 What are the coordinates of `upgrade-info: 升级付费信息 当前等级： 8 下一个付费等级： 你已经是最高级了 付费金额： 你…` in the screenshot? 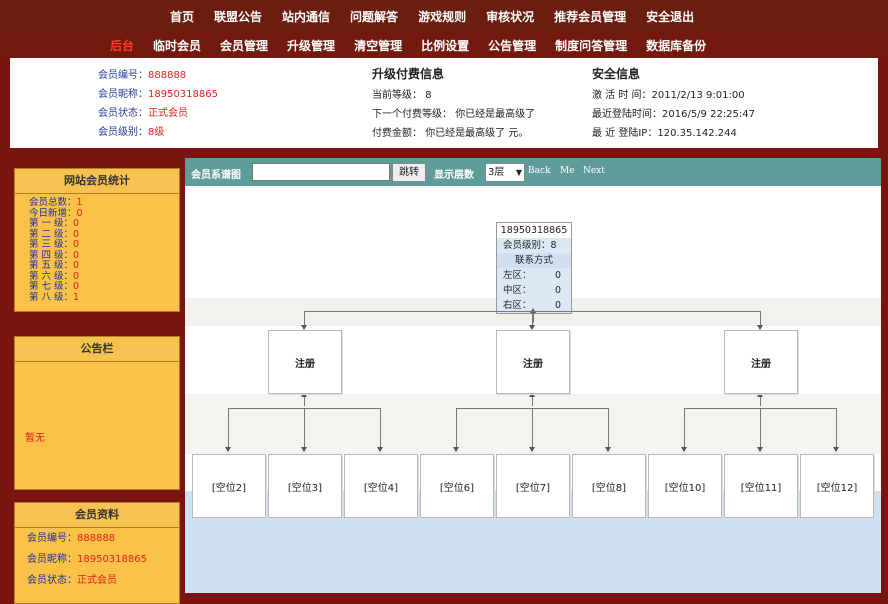 It's located at (453, 103).